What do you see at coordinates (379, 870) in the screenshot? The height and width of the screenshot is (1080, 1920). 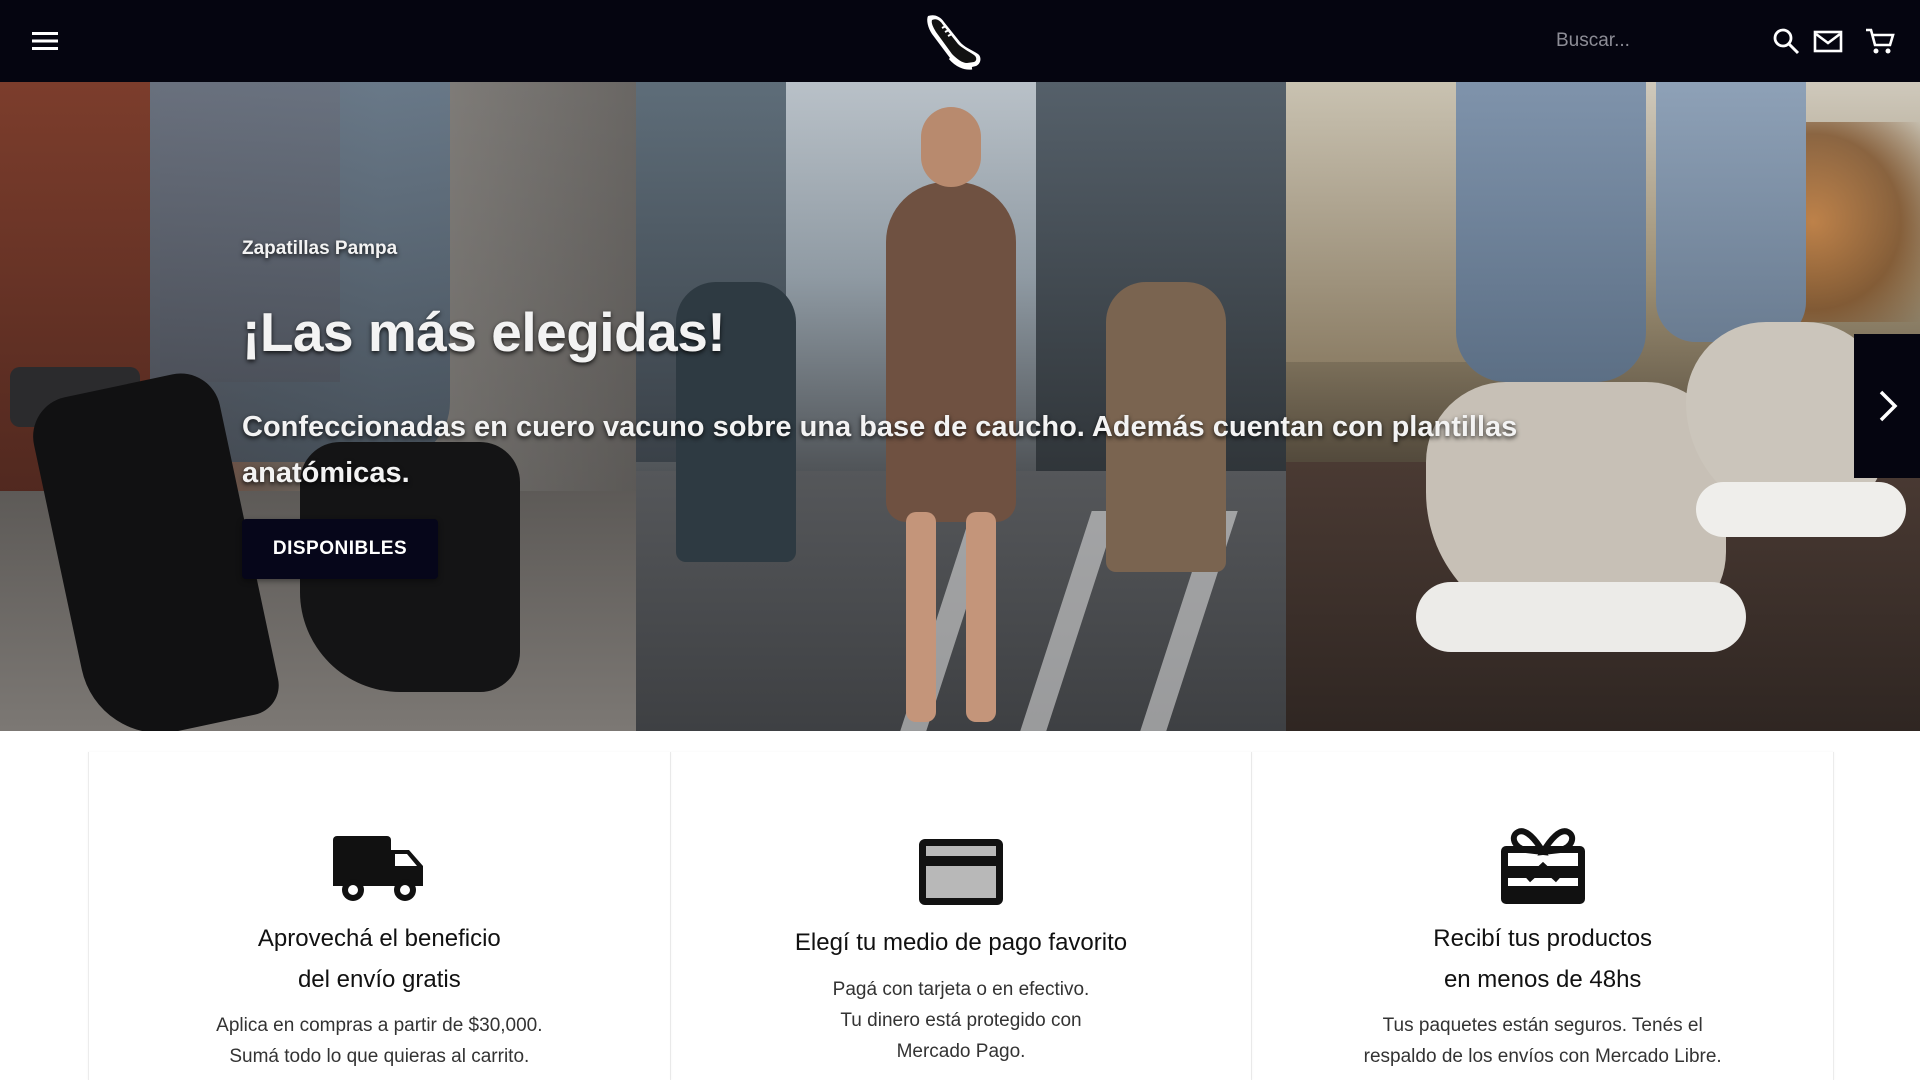 I see `truck-icon` at bounding box center [379, 870].